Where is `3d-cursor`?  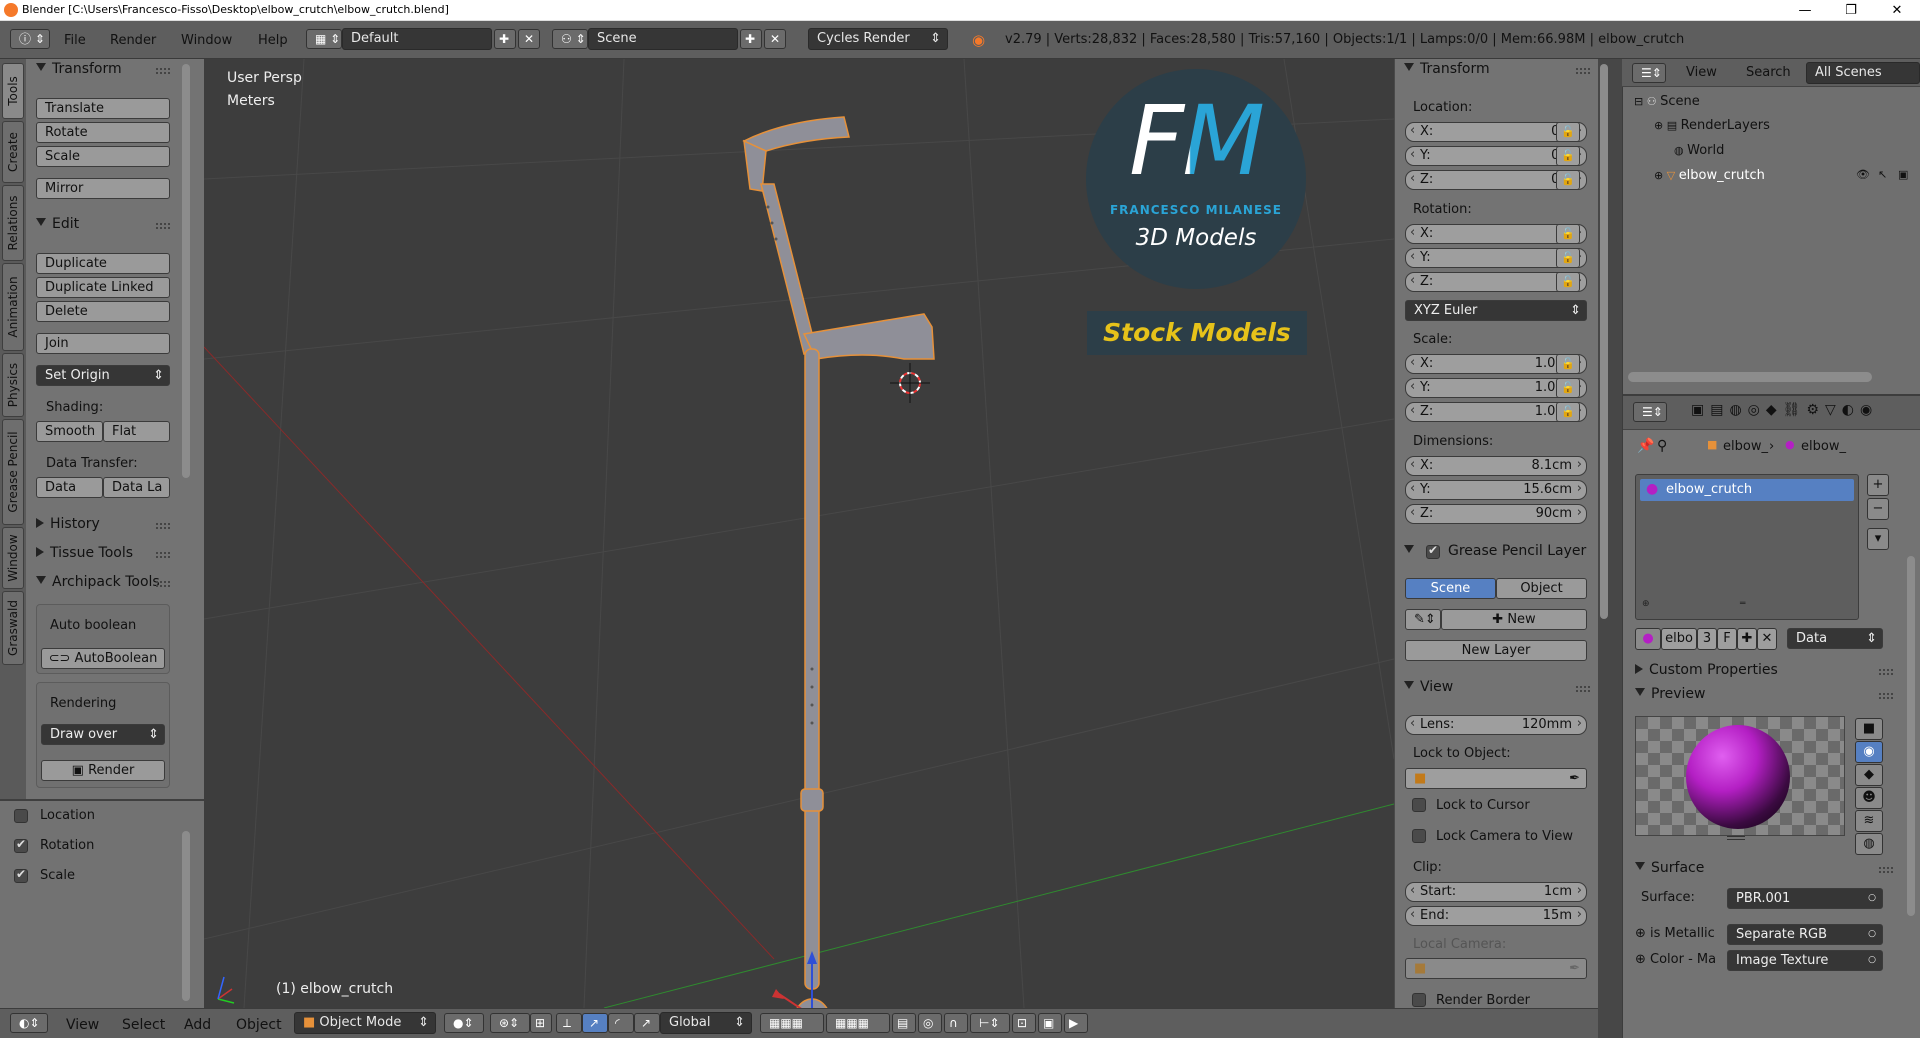 3d-cursor is located at coordinates (910, 383).